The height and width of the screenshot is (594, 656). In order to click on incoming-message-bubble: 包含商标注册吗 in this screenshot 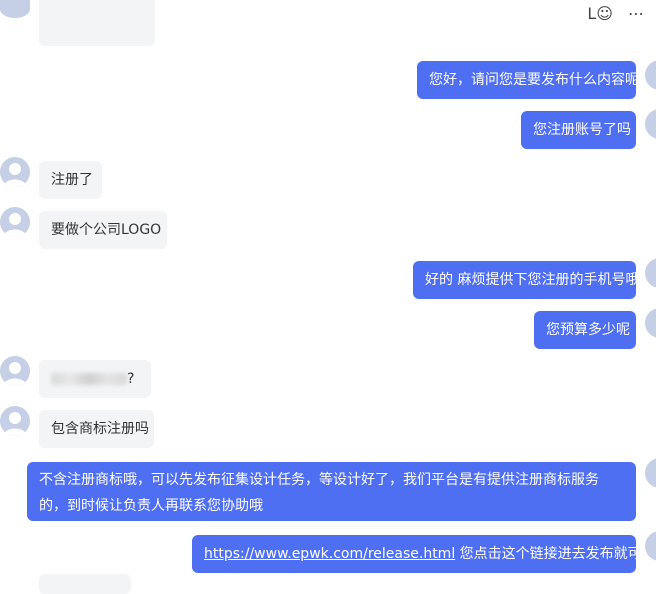, I will do `click(96, 429)`.